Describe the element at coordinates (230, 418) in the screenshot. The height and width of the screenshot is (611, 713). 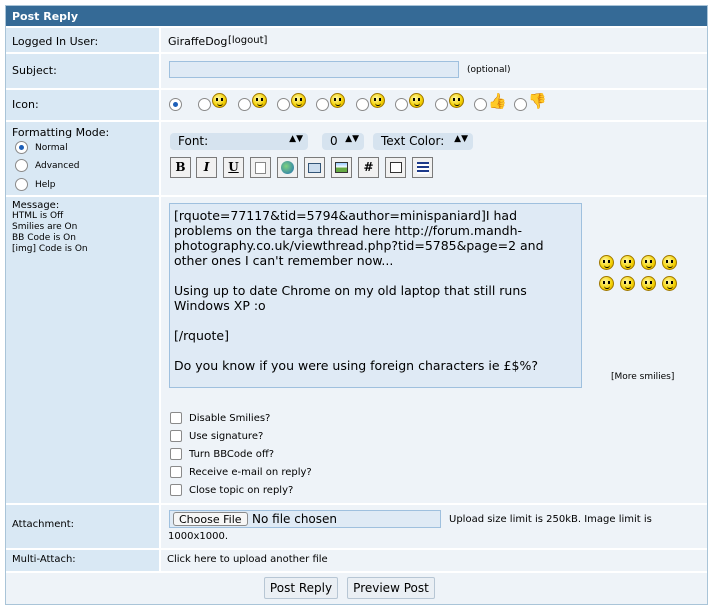
I see `disable-smilies-label: Disable Smilies?` at that location.